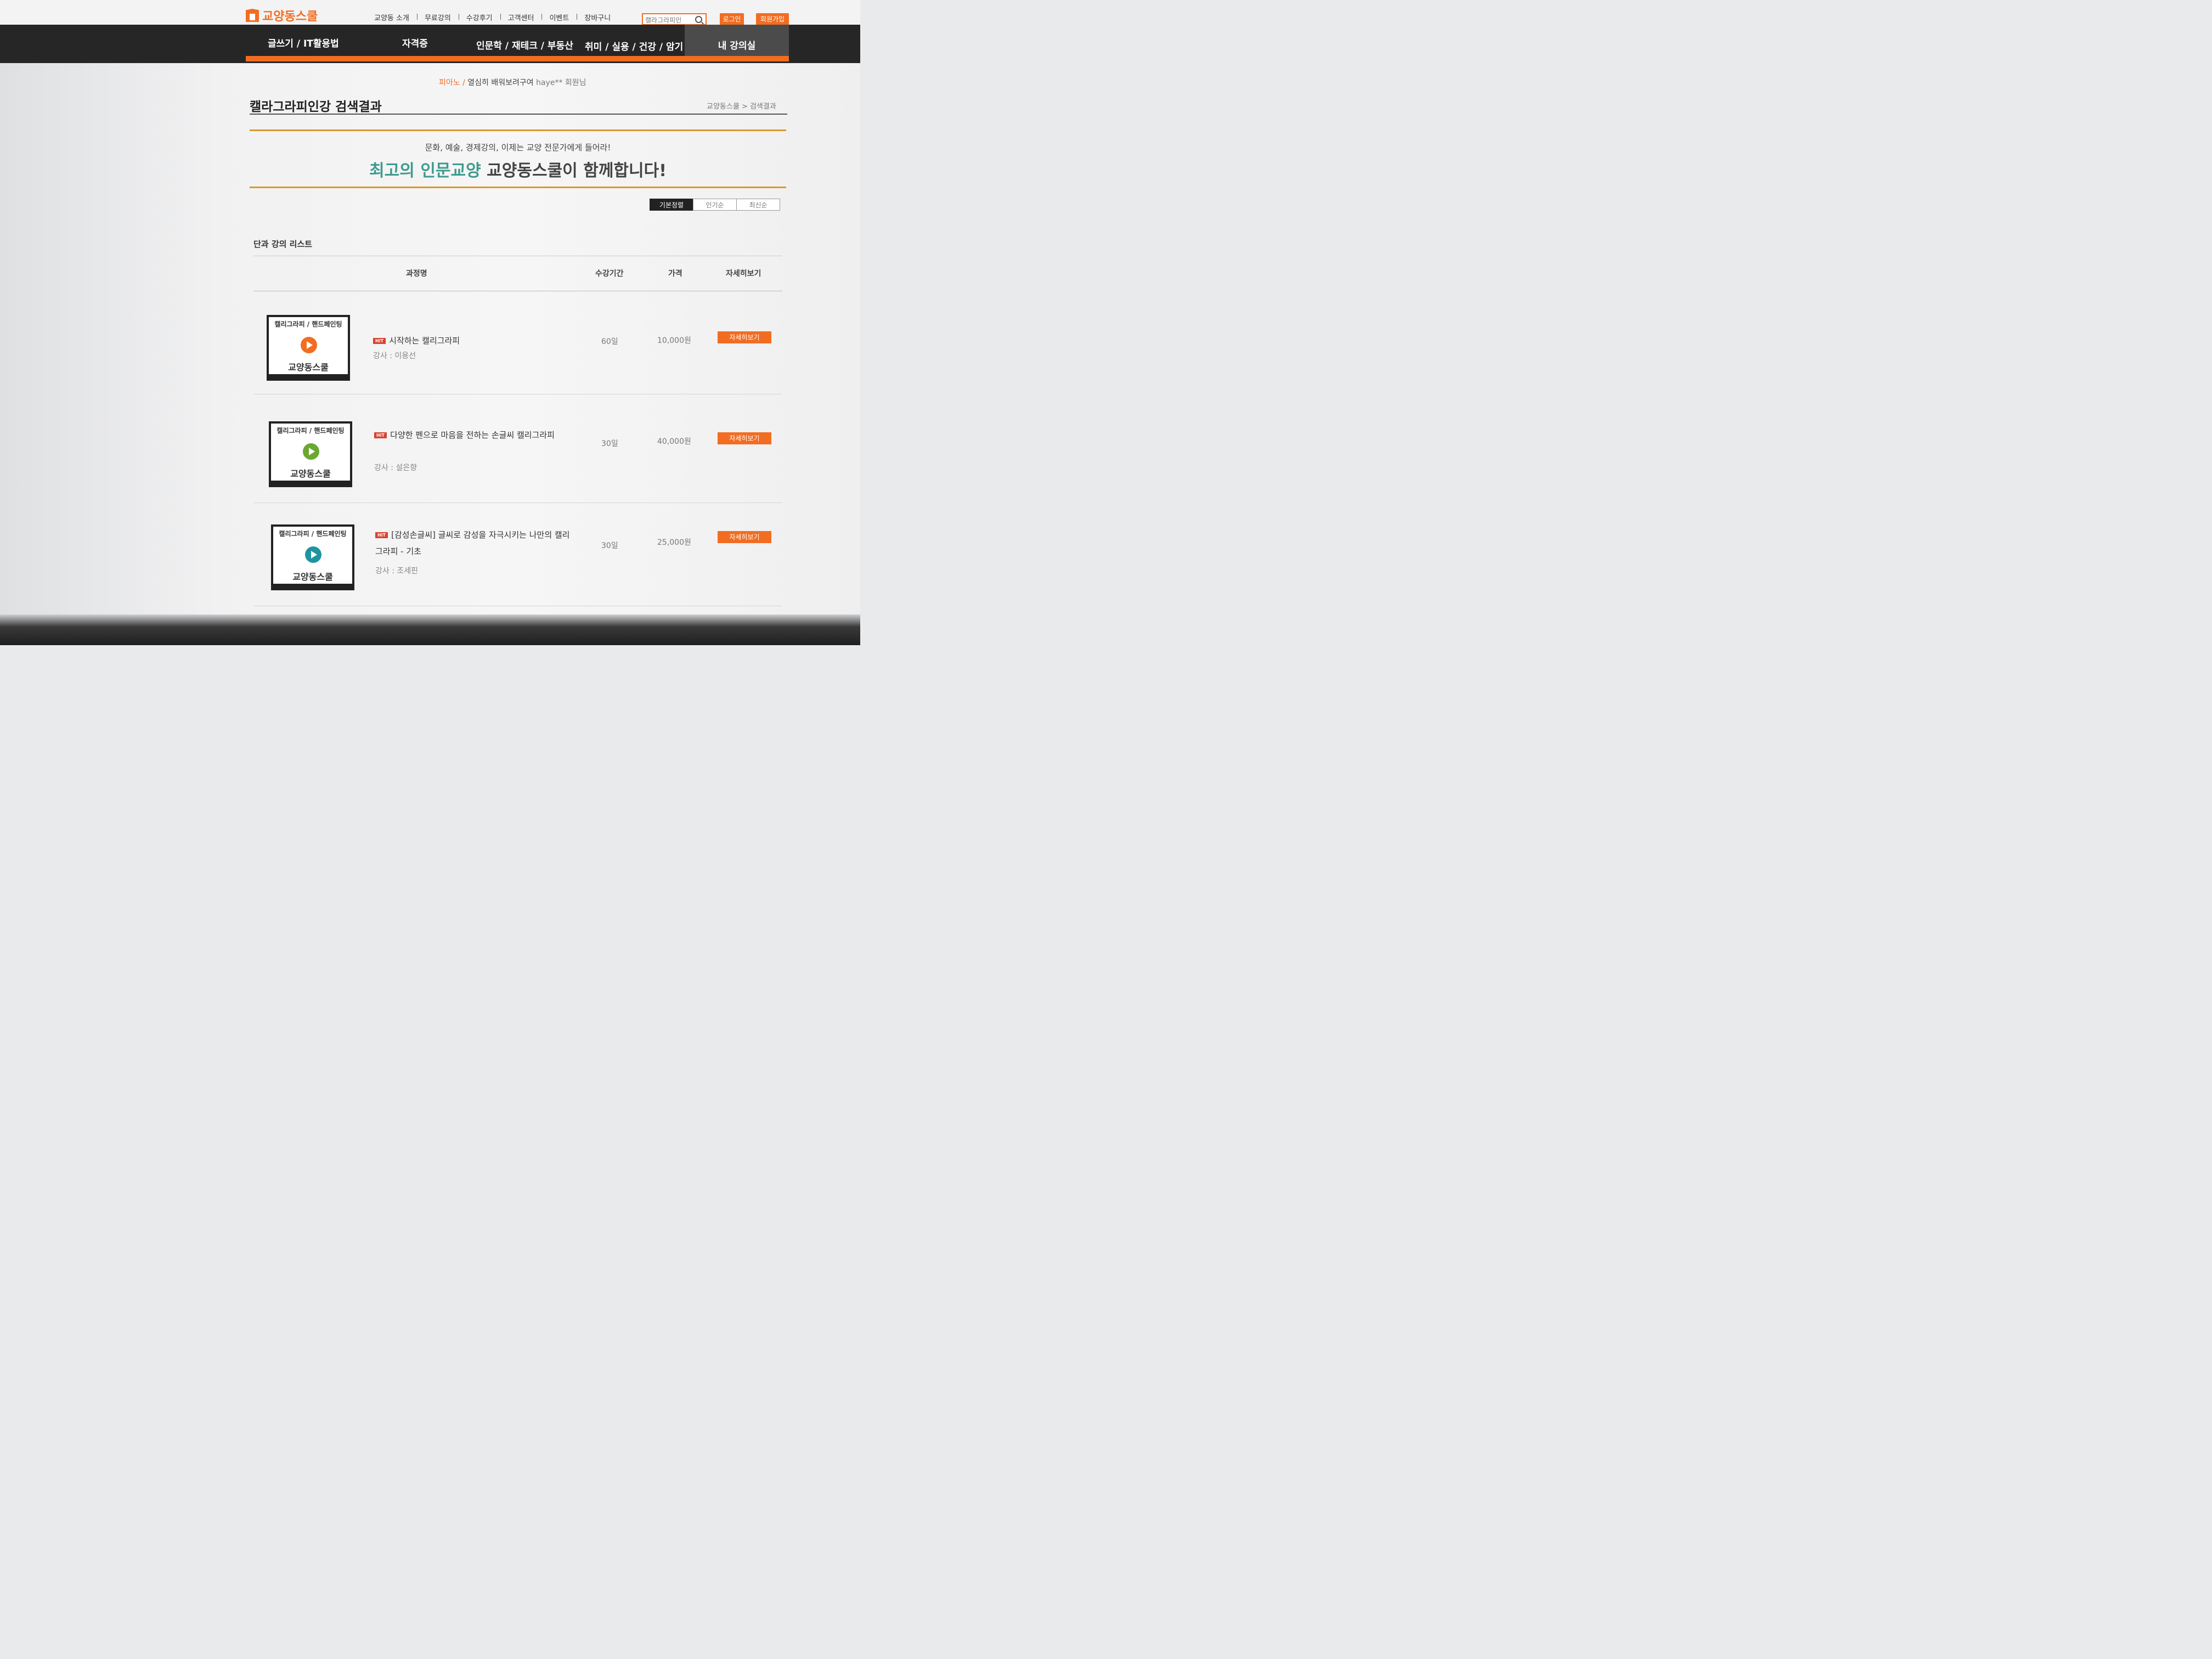 The width and height of the screenshot is (2212, 1659). Describe the element at coordinates (598, 17) in the screenshot. I see `nav-cart: 장바구니` at that location.